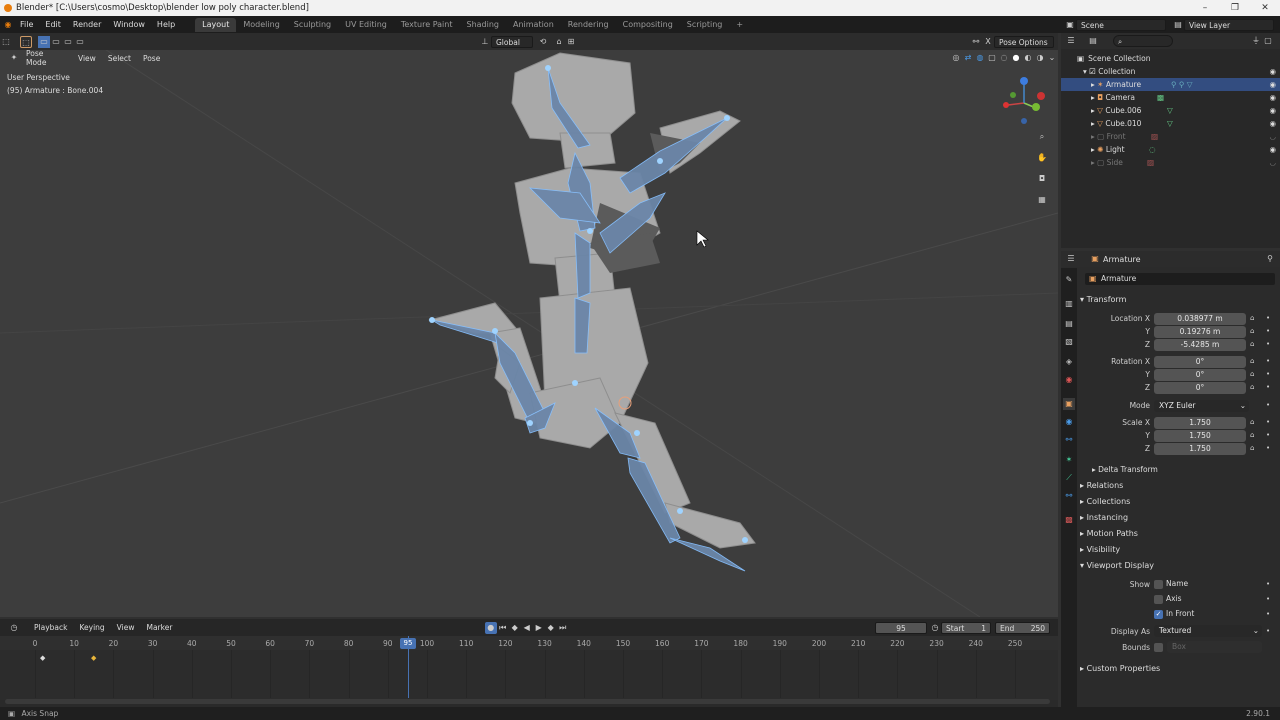 The width and height of the screenshot is (1280, 720). I want to click on outliner-item-side: ▸ ▢ Side ▨ ◡, so click(1170, 162).